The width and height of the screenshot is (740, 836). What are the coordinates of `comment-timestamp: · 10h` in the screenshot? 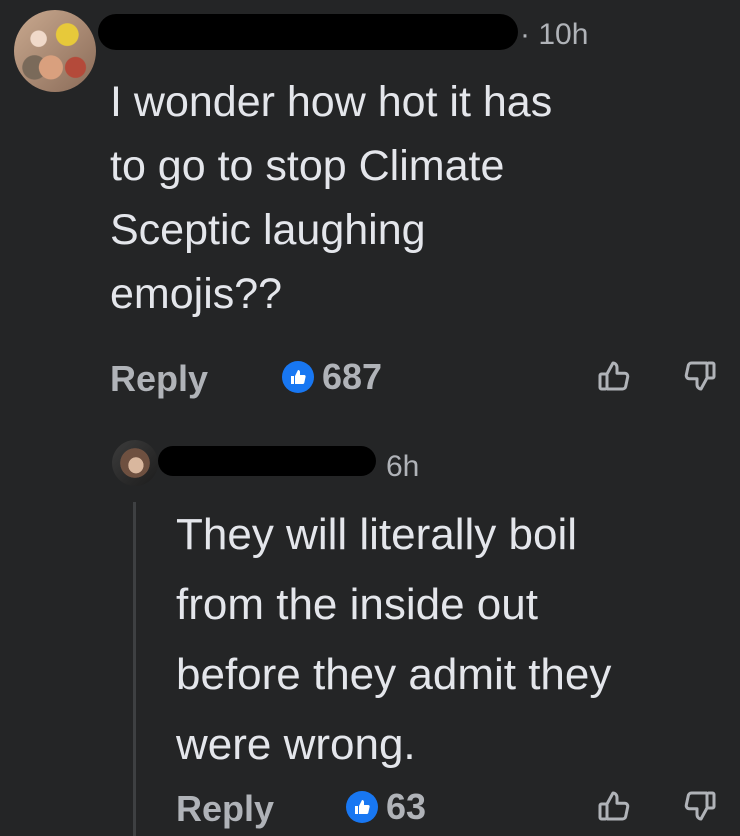 It's located at (554, 35).